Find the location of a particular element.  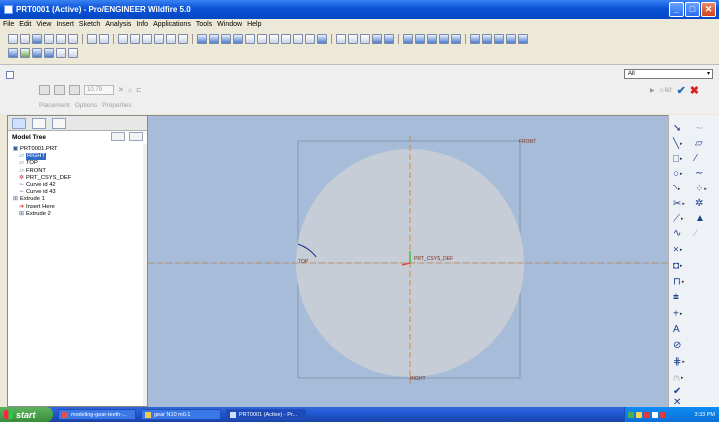

tree-item-insert-here: ➔ Insert Here is located at coordinates (41, 207).